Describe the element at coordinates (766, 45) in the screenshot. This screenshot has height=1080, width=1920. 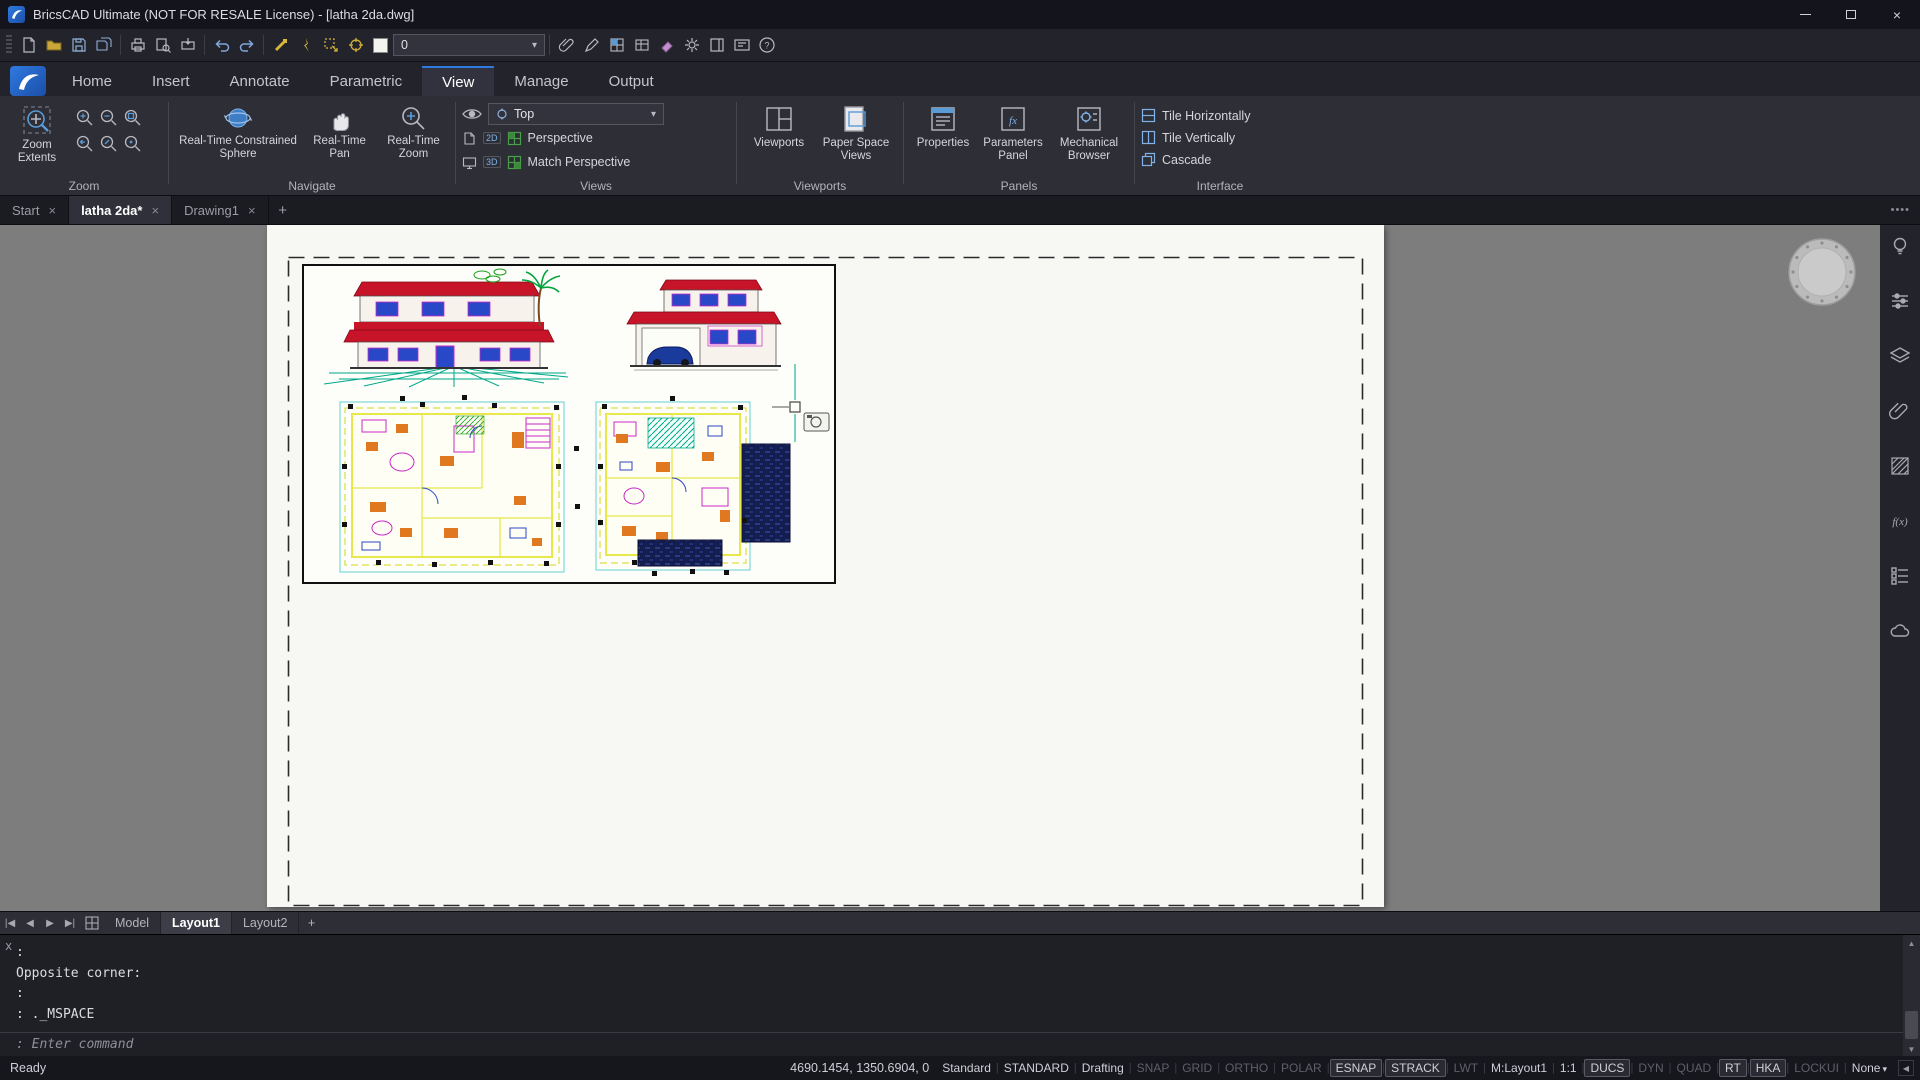
I see `help-icon: ?` at that location.